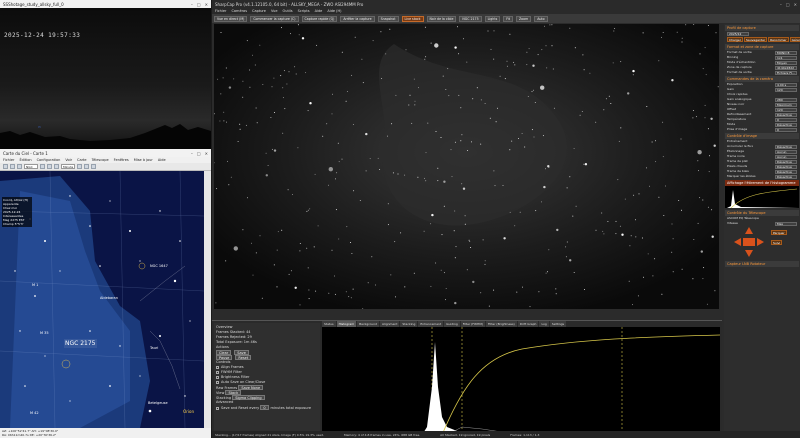  I want to click on window-controls: – □ ✕, so click(199, 4).